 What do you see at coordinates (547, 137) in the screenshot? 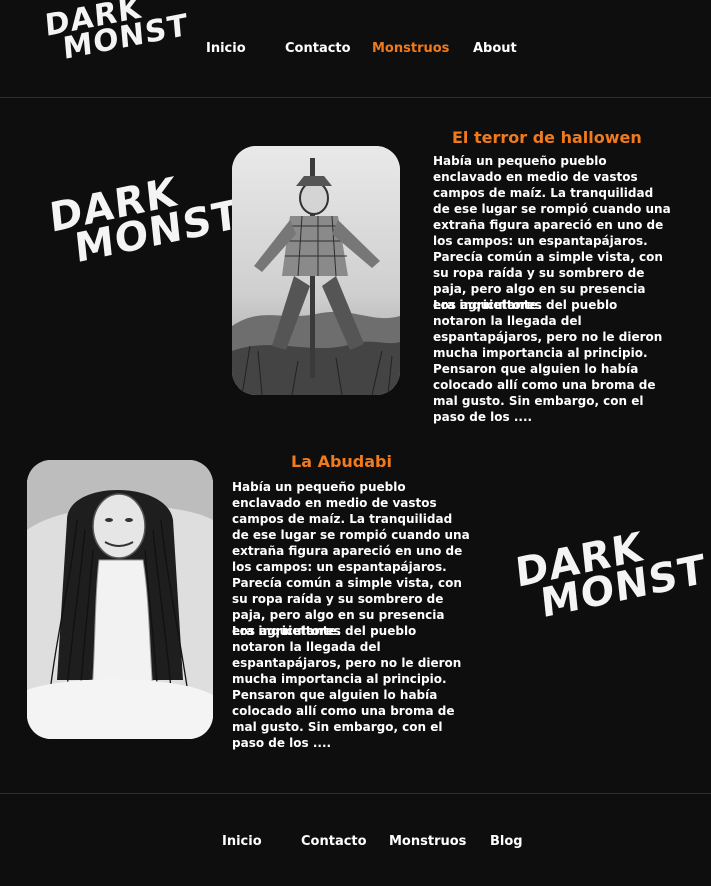
I see `section-title: El terror de hallowen` at bounding box center [547, 137].